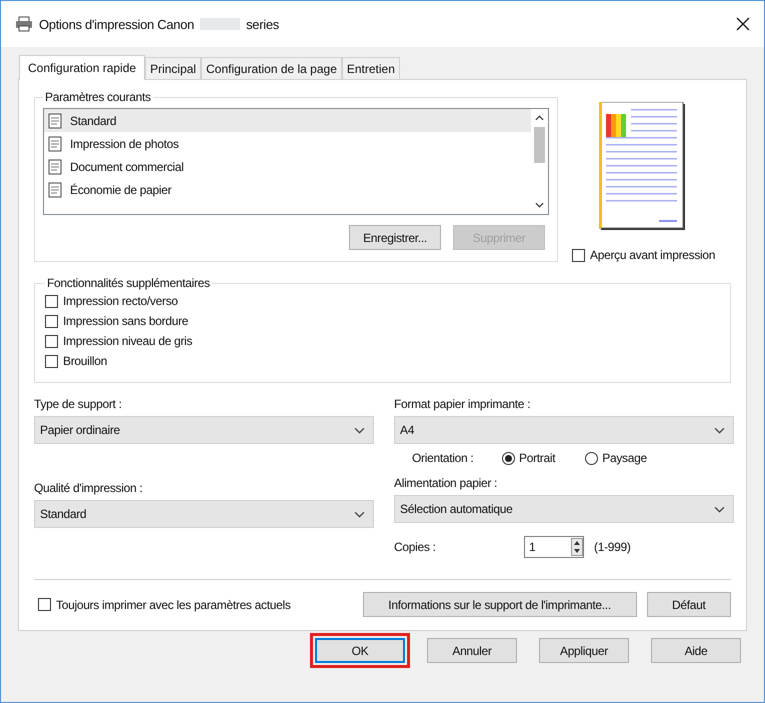 Image resolution: width=765 pixels, height=703 pixels. What do you see at coordinates (415, 547) in the screenshot?
I see `field-label: Copies :` at bounding box center [415, 547].